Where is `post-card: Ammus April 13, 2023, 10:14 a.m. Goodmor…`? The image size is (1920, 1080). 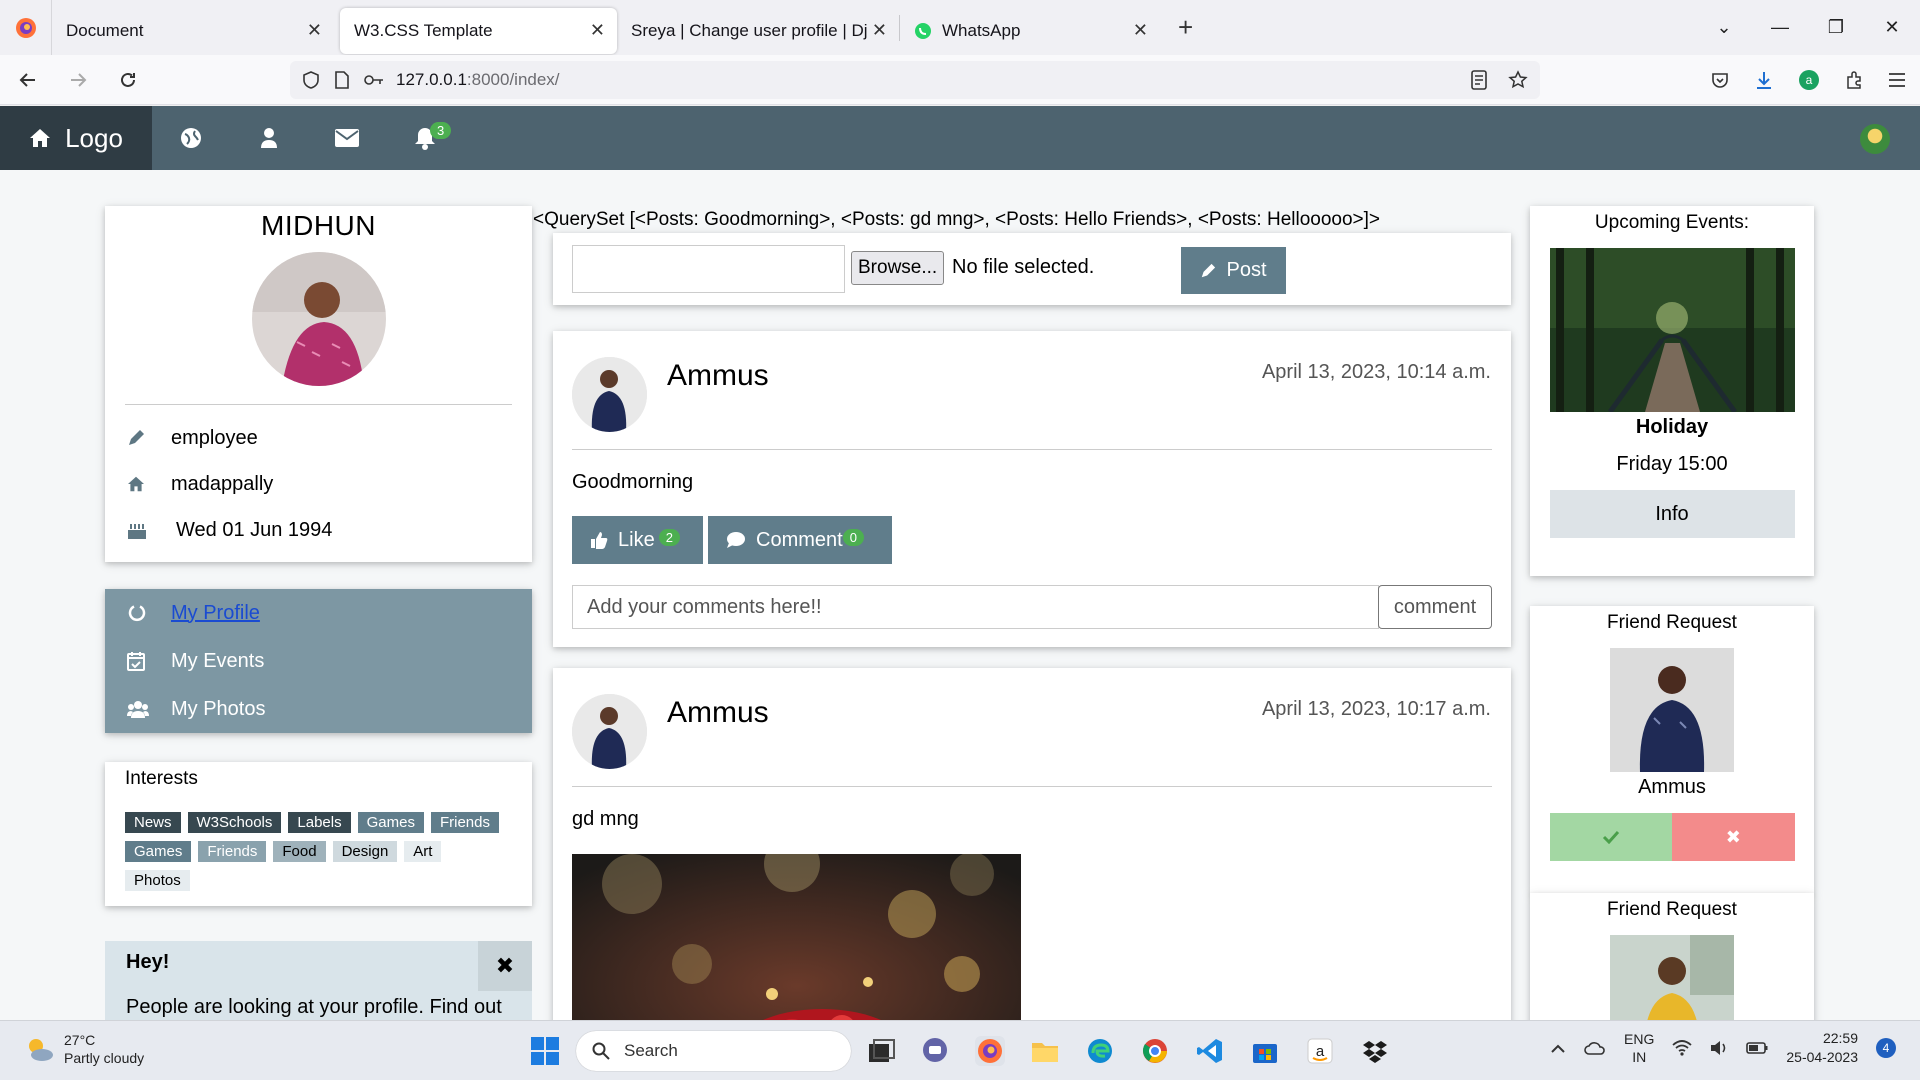
post-card: Ammus April 13, 2023, 10:14 a.m. Goodmor… is located at coordinates (1032, 489).